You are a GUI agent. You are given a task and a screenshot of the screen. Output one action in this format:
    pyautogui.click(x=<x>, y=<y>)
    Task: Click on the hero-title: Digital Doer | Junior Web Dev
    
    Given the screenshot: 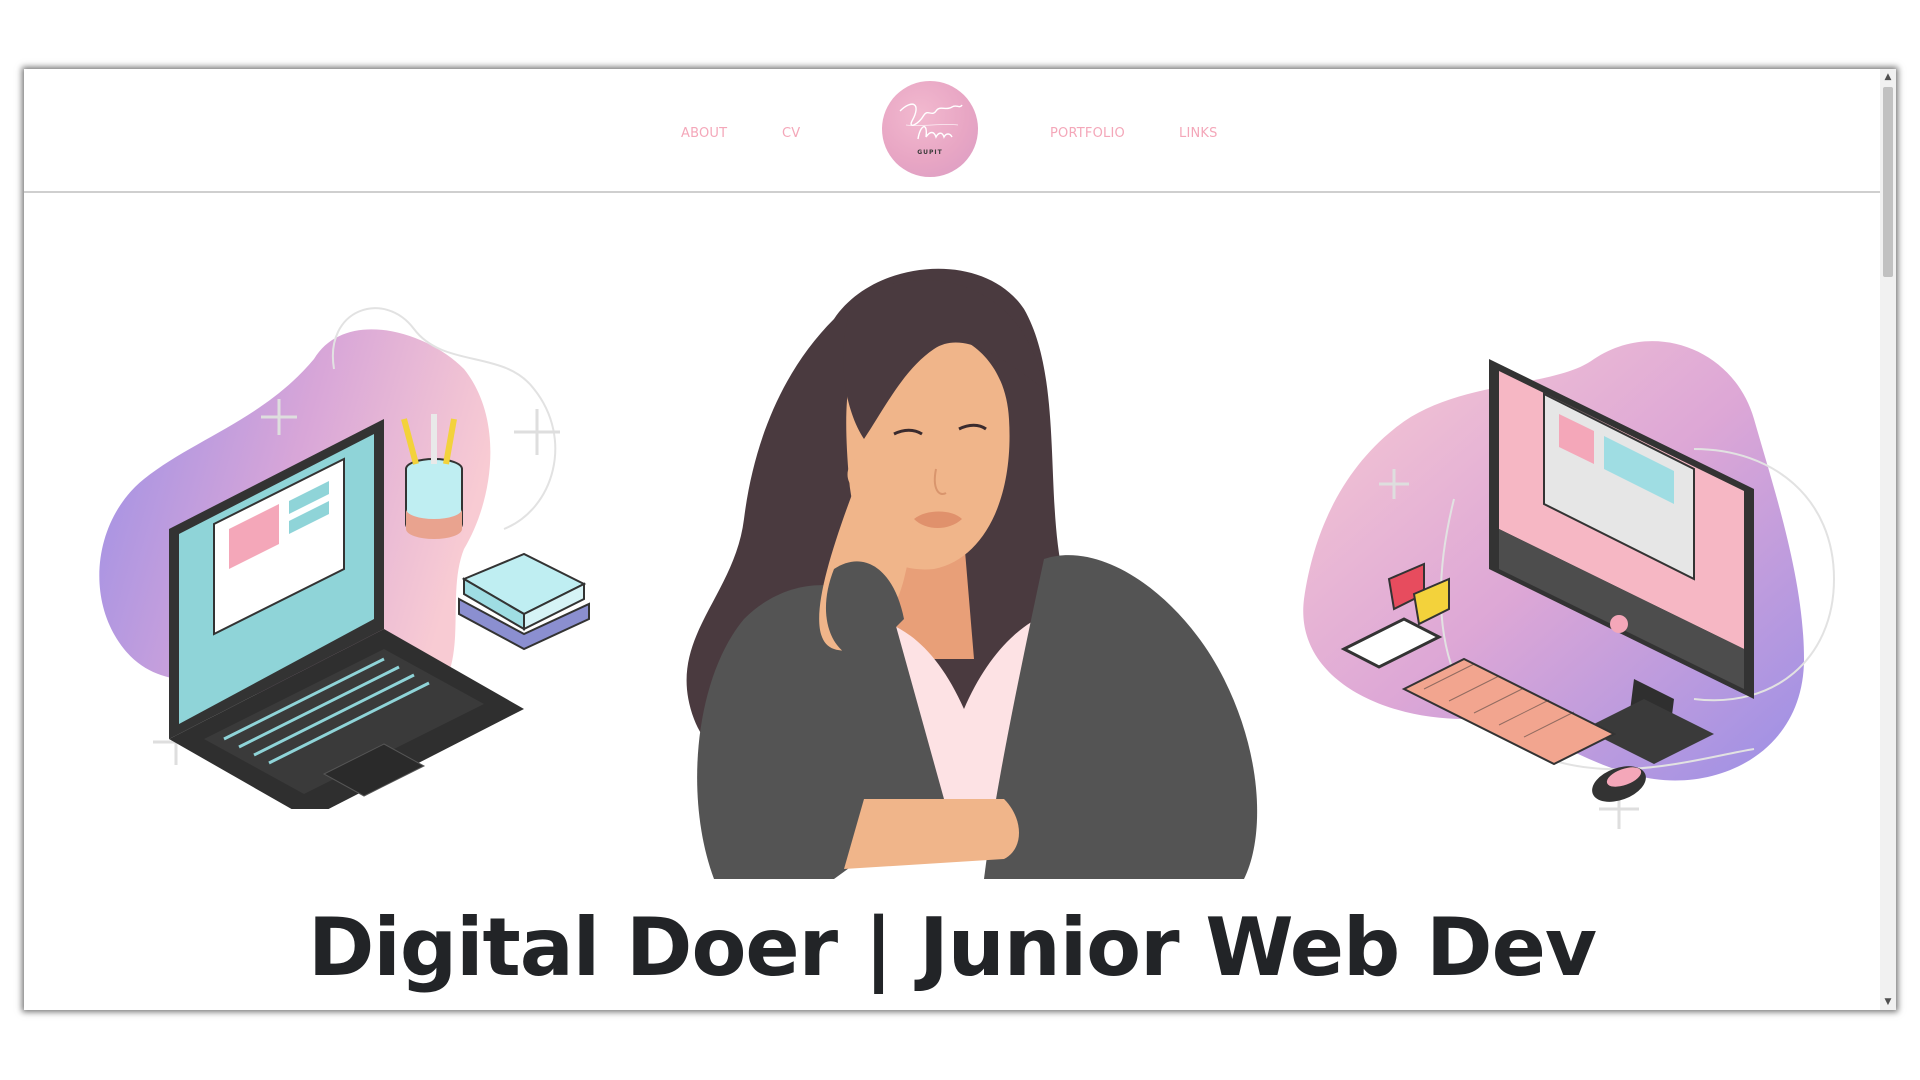 What is the action you would take?
    pyautogui.click(x=952, y=947)
    